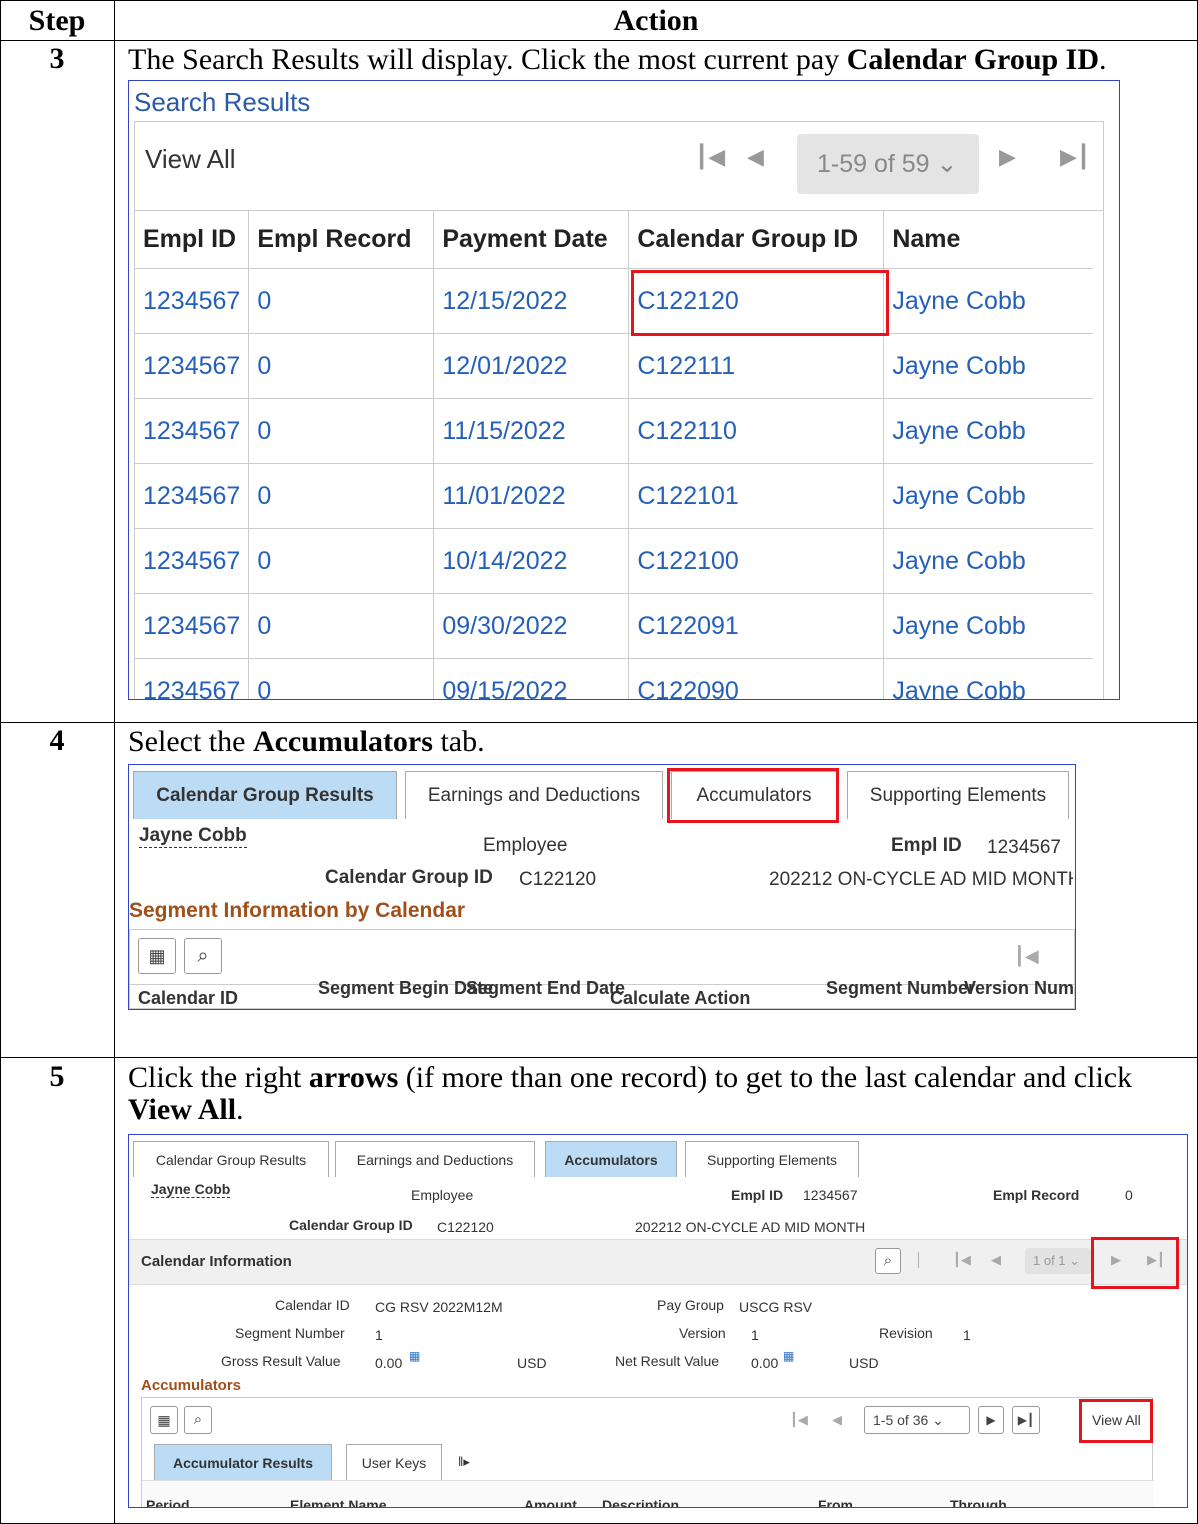 This screenshot has width=1198, height=1524. What do you see at coordinates (57, 58) in the screenshot?
I see `step-number: 3` at bounding box center [57, 58].